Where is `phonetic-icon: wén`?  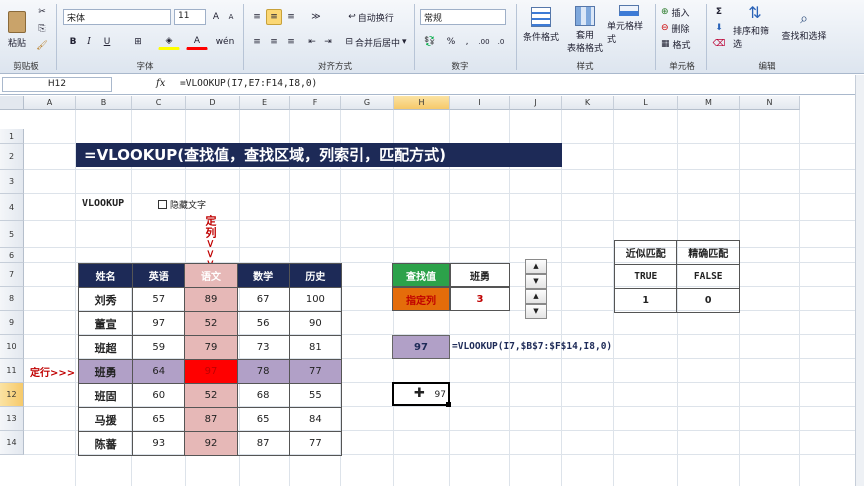
phonetic-icon: wén is located at coordinates (225, 42).